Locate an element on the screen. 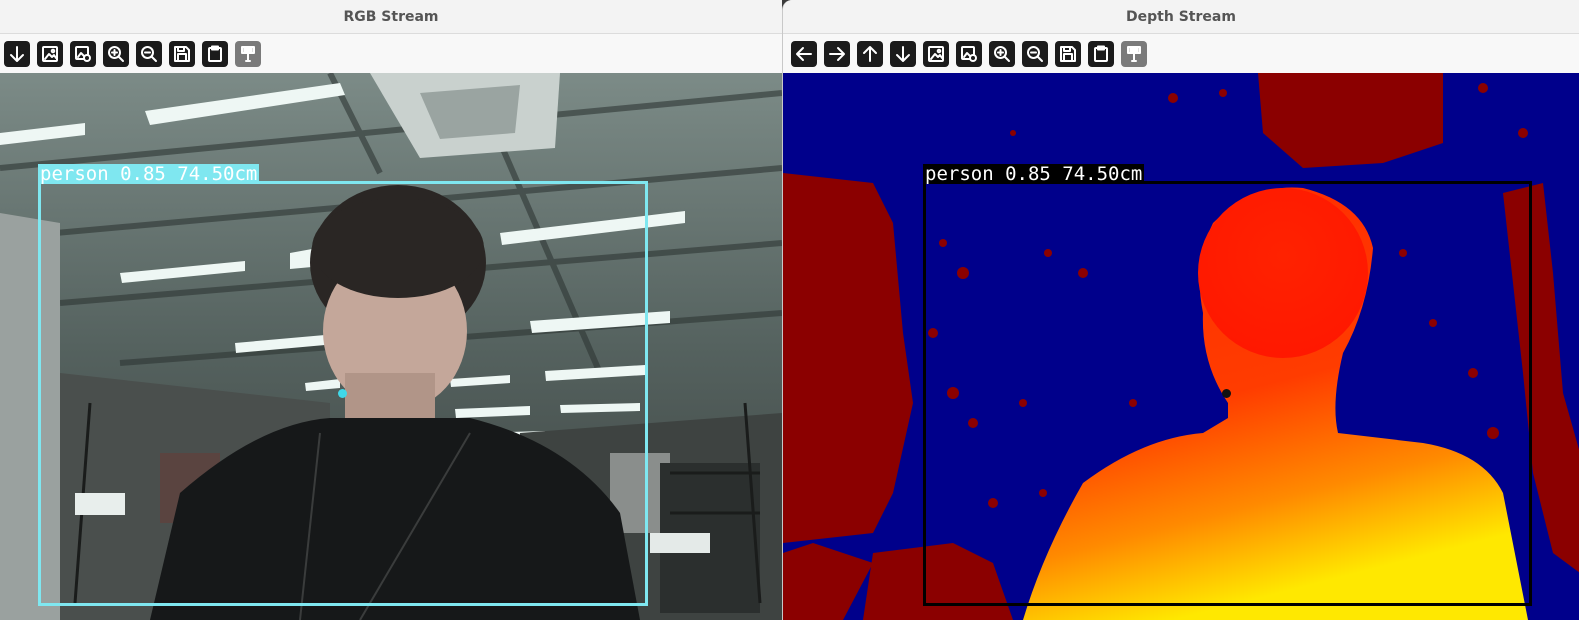 The height and width of the screenshot is (620, 1579). depth-toolbar-button-save is located at coordinates (1068, 53).